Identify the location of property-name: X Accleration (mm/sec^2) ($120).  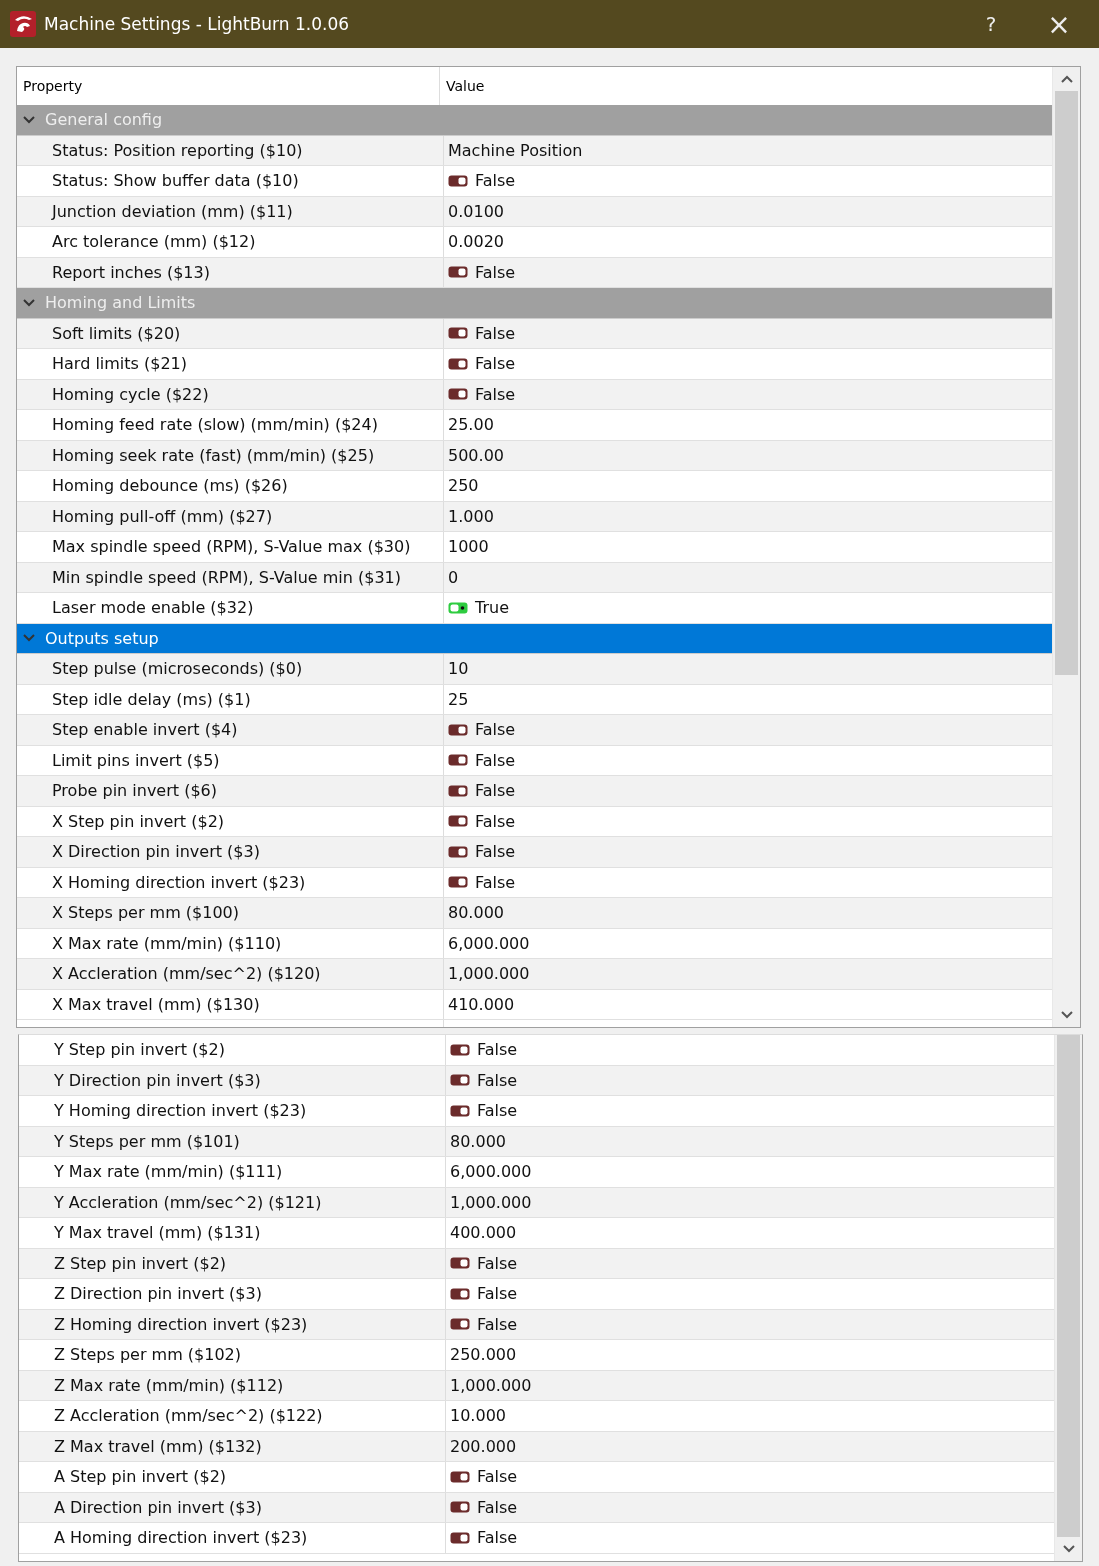
(230, 974).